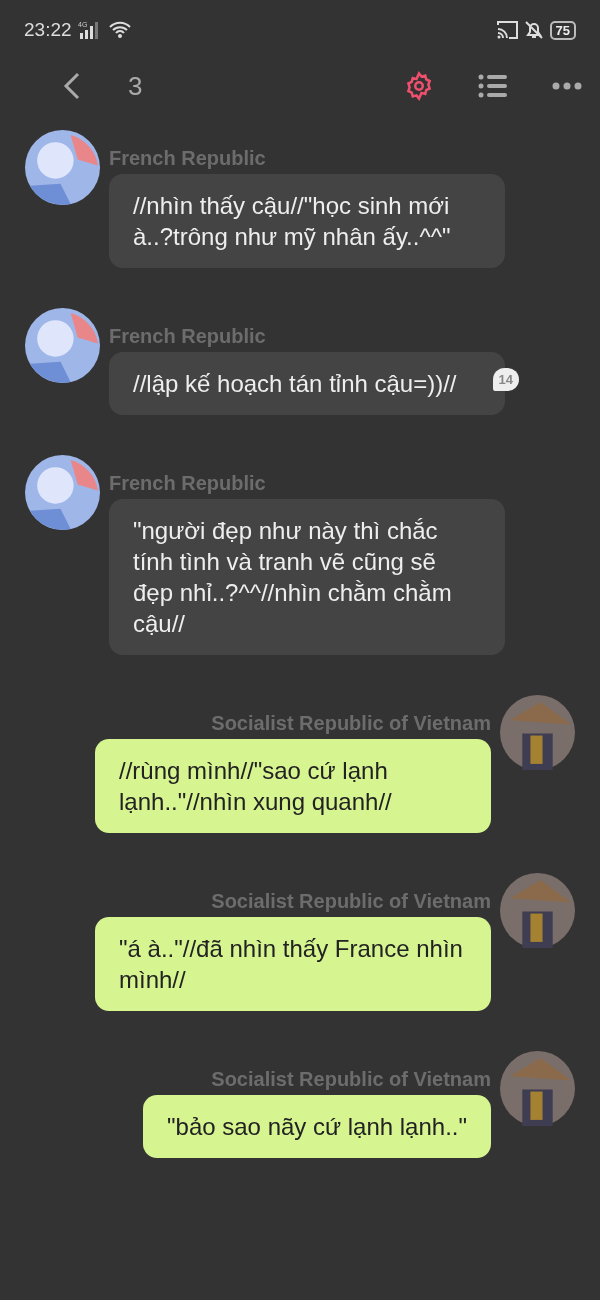  Describe the element at coordinates (48, 30) in the screenshot. I see `clock: 23:22` at that location.